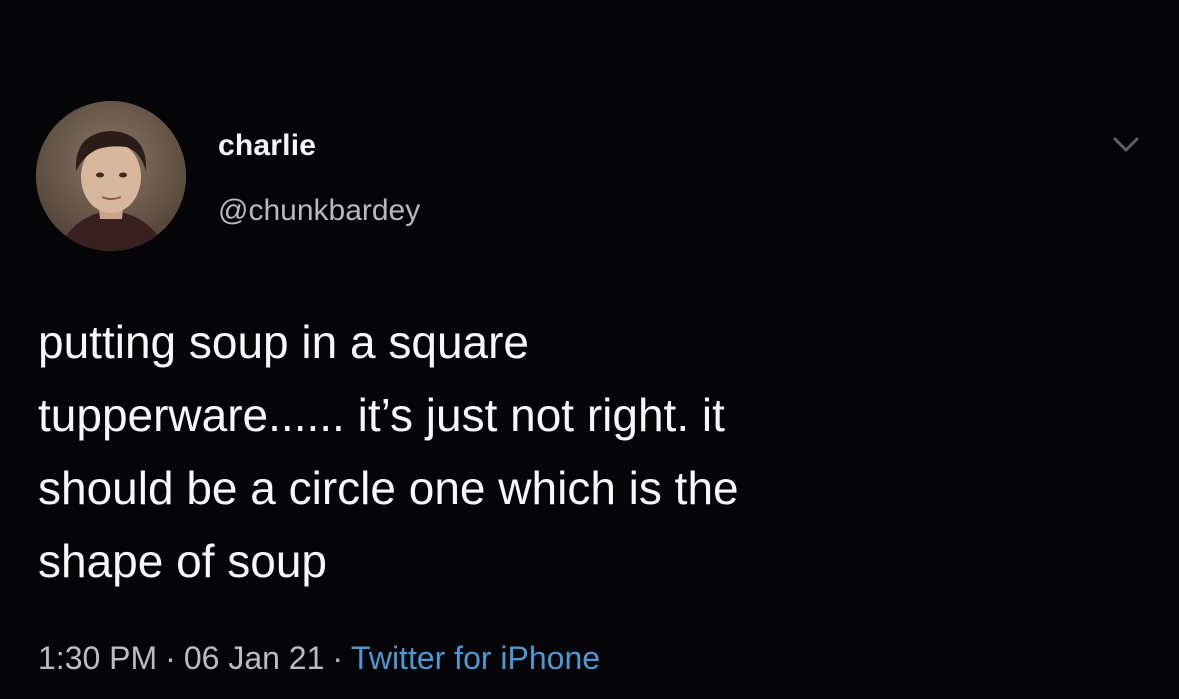  Describe the element at coordinates (254, 658) in the screenshot. I see `tweet-date: 06 Jan 21` at that location.